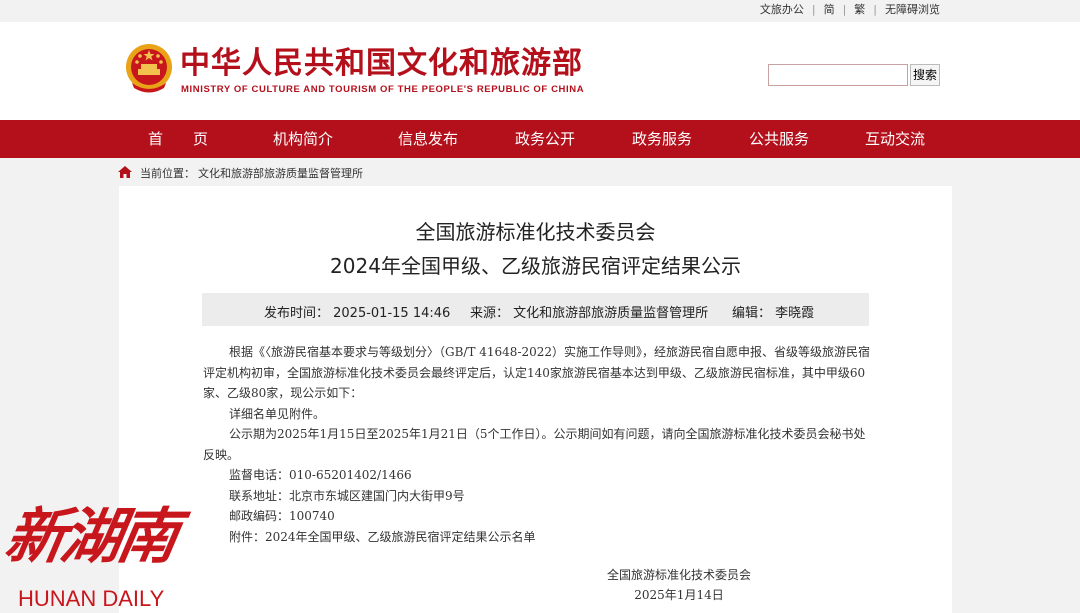 This screenshot has width=1080, height=613. What do you see at coordinates (538, 537) in the screenshot?
I see `attachment-link: 附件：2024年全国甲级、乙级旅游民宿评定结果公示名单` at bounding box center [538, 537].